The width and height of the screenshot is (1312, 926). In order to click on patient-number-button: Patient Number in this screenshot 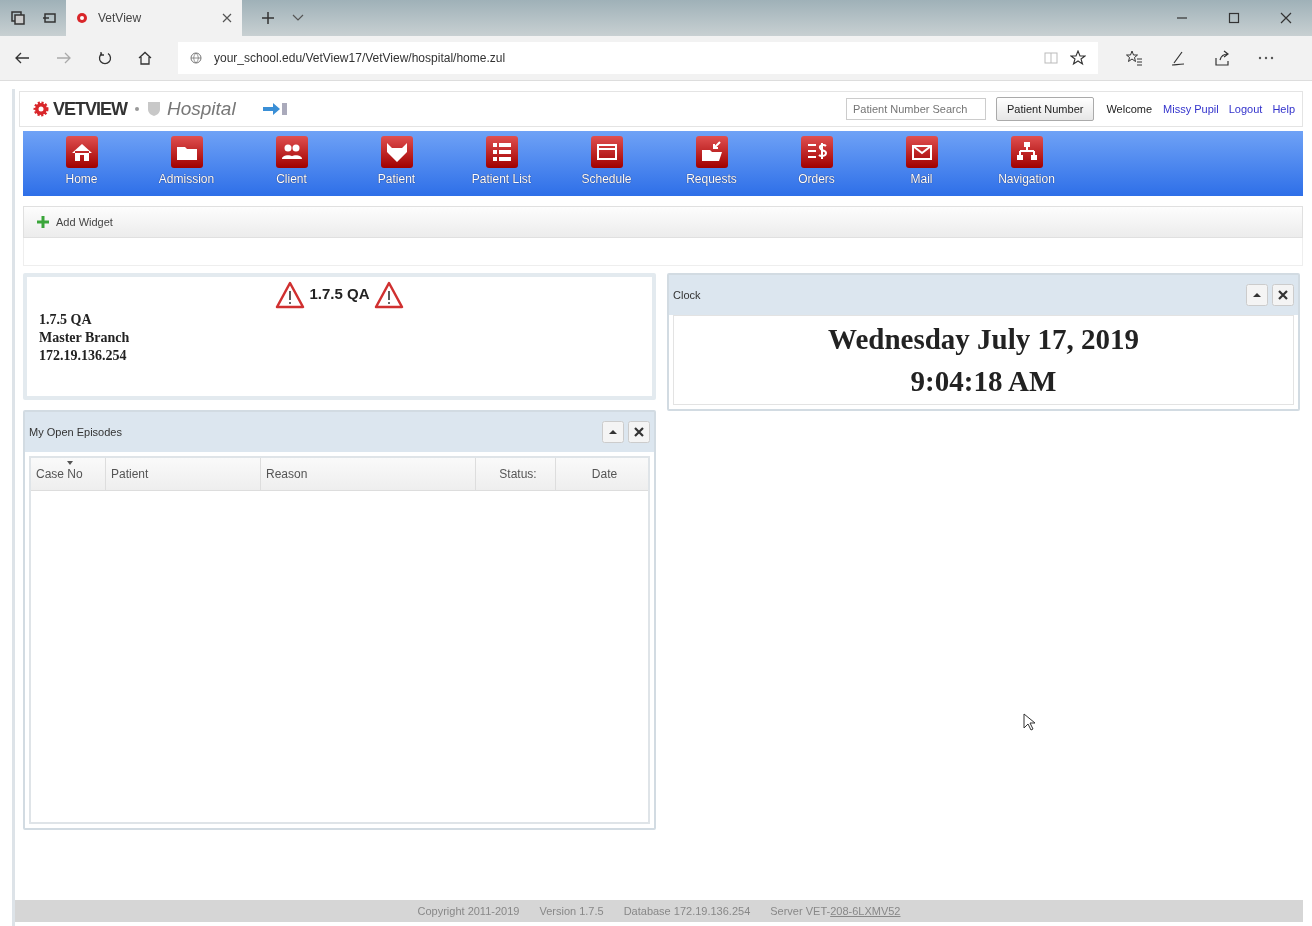, I will do `click(1045, 109)`.